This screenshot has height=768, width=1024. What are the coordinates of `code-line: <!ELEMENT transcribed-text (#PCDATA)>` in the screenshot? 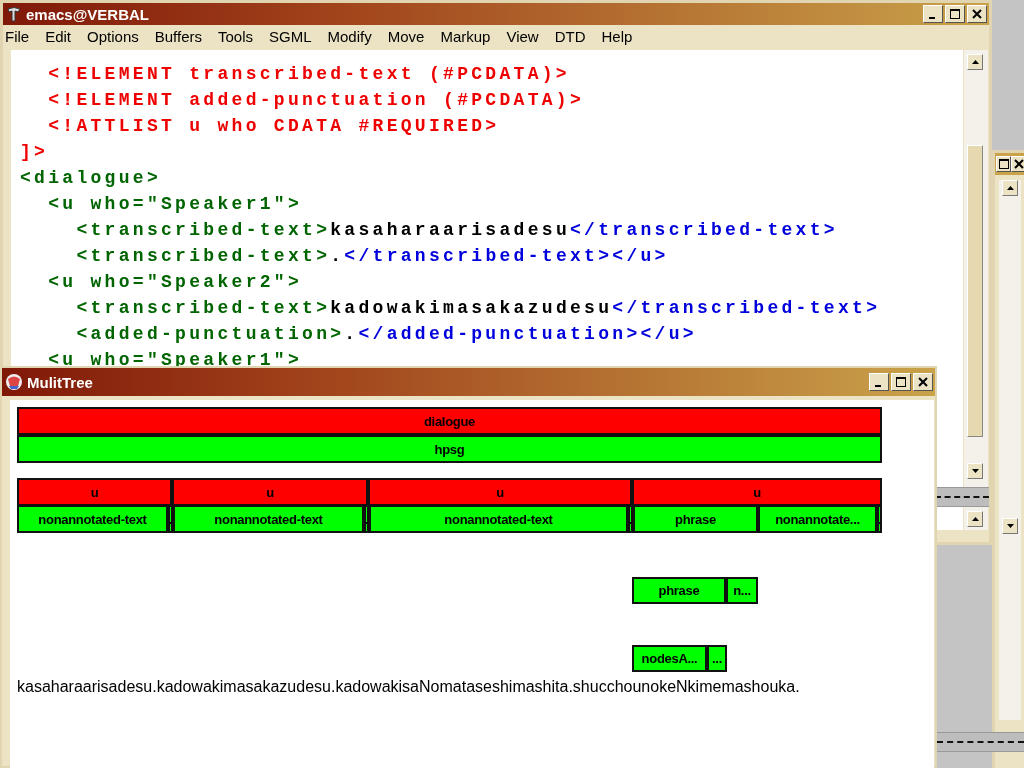 It's located at (309, 74).